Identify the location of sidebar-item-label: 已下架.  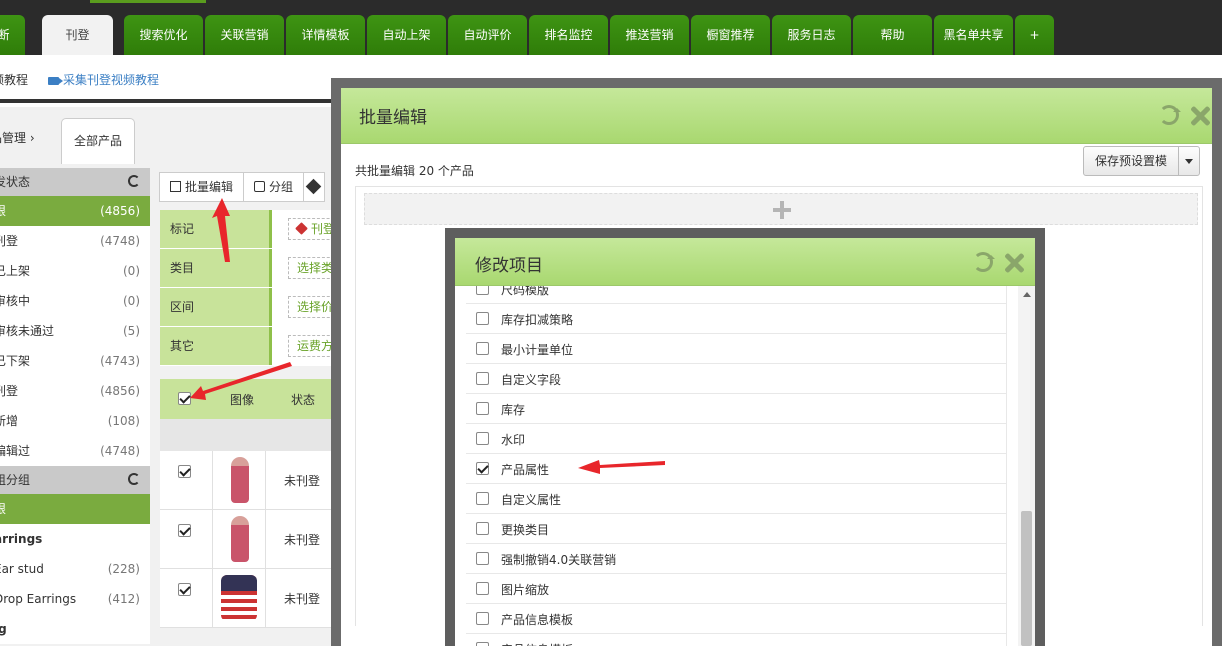
(15, 361).